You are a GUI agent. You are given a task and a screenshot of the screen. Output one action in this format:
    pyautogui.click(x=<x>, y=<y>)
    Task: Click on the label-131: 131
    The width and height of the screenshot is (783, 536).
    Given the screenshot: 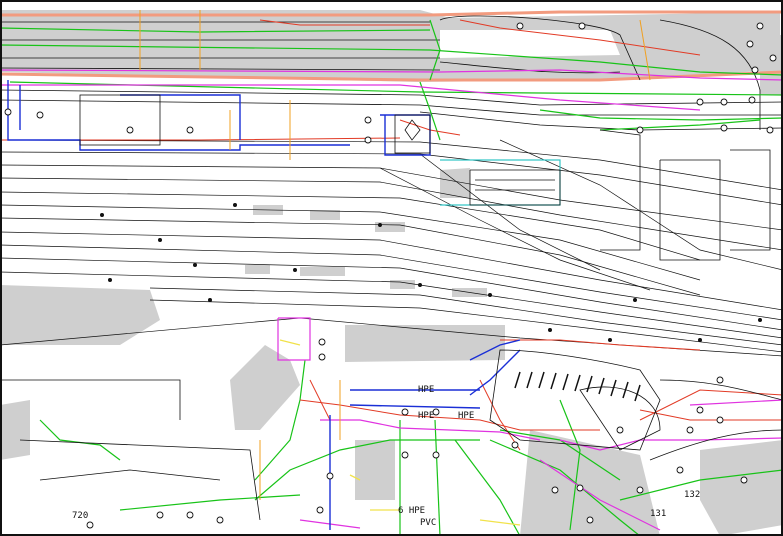 What is the action you would take?
    pyautogui.click(x=658, y=514)
    